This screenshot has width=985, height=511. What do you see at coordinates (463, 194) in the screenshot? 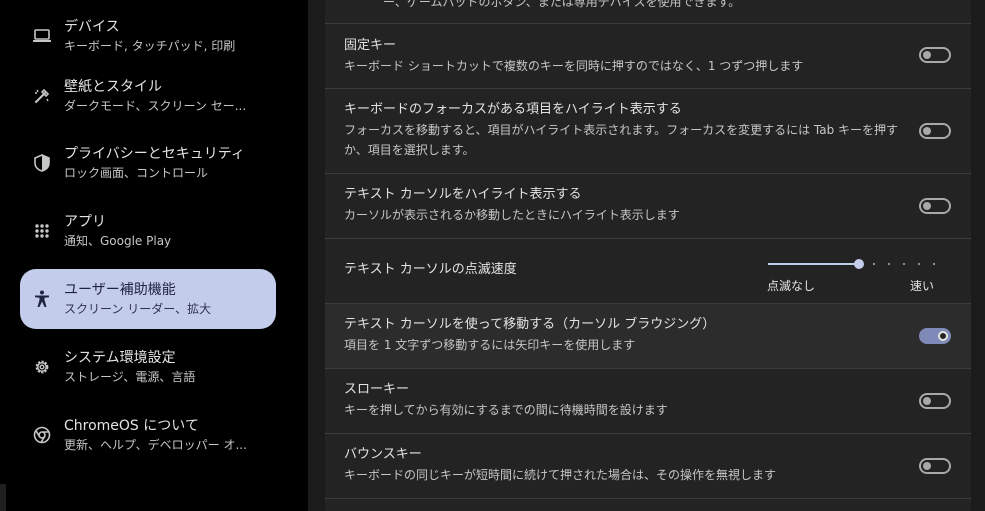
I see `row-title: テキスト カーソルをハイライト表示する` at bounding box center [463, 194].